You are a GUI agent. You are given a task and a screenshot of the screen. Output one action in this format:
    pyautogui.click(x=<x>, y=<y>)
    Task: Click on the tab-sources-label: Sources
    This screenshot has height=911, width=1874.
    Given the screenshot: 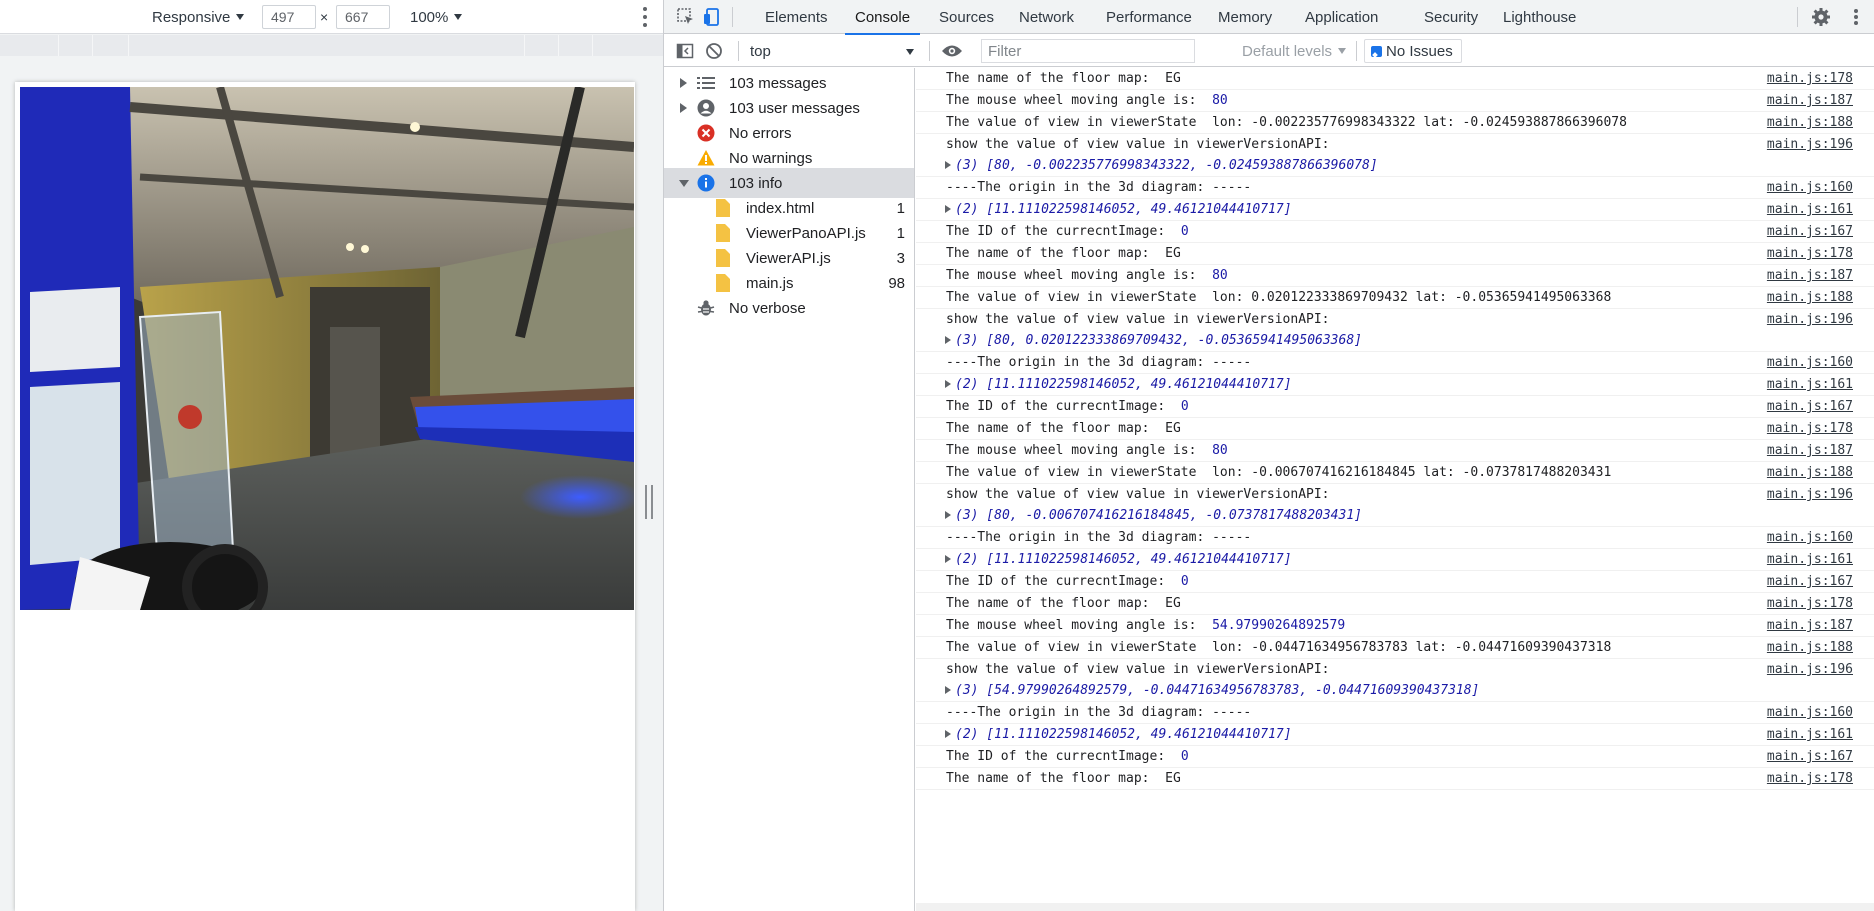 What is the action you would take?
    pyautogui.click(x=967, y=17)
    